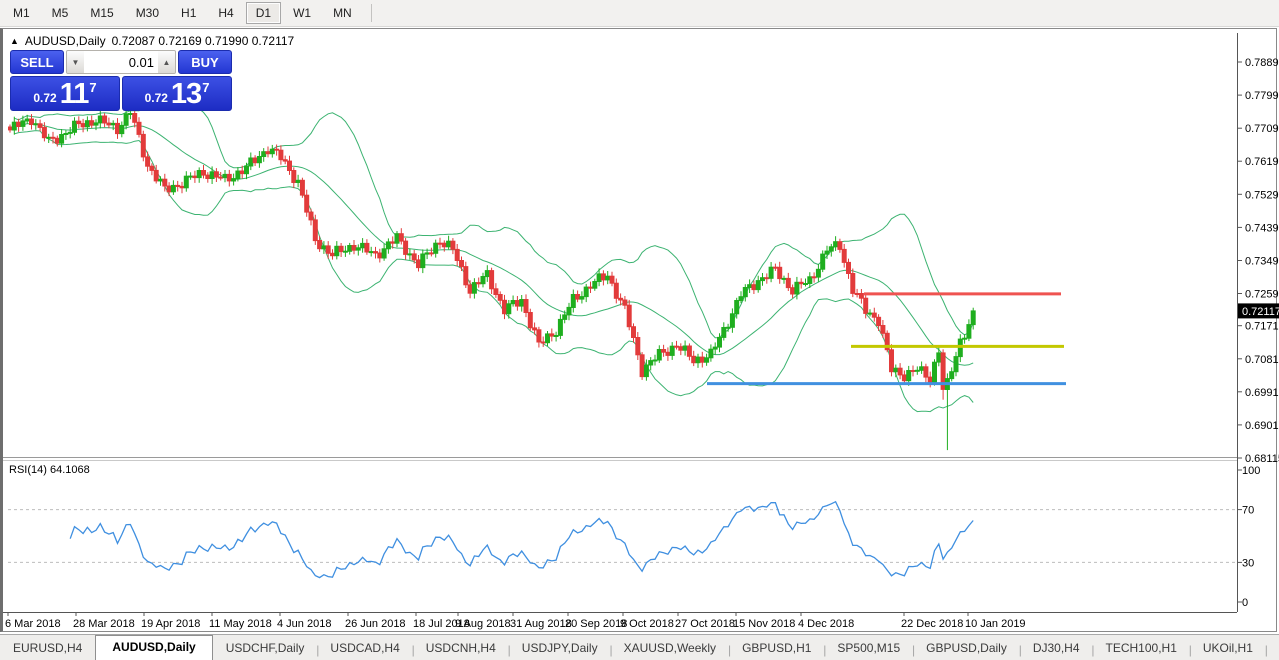 This screenshot has width=1279, height=660. I want to click on chart-symbol-icon: ▲, so click(14, 41).